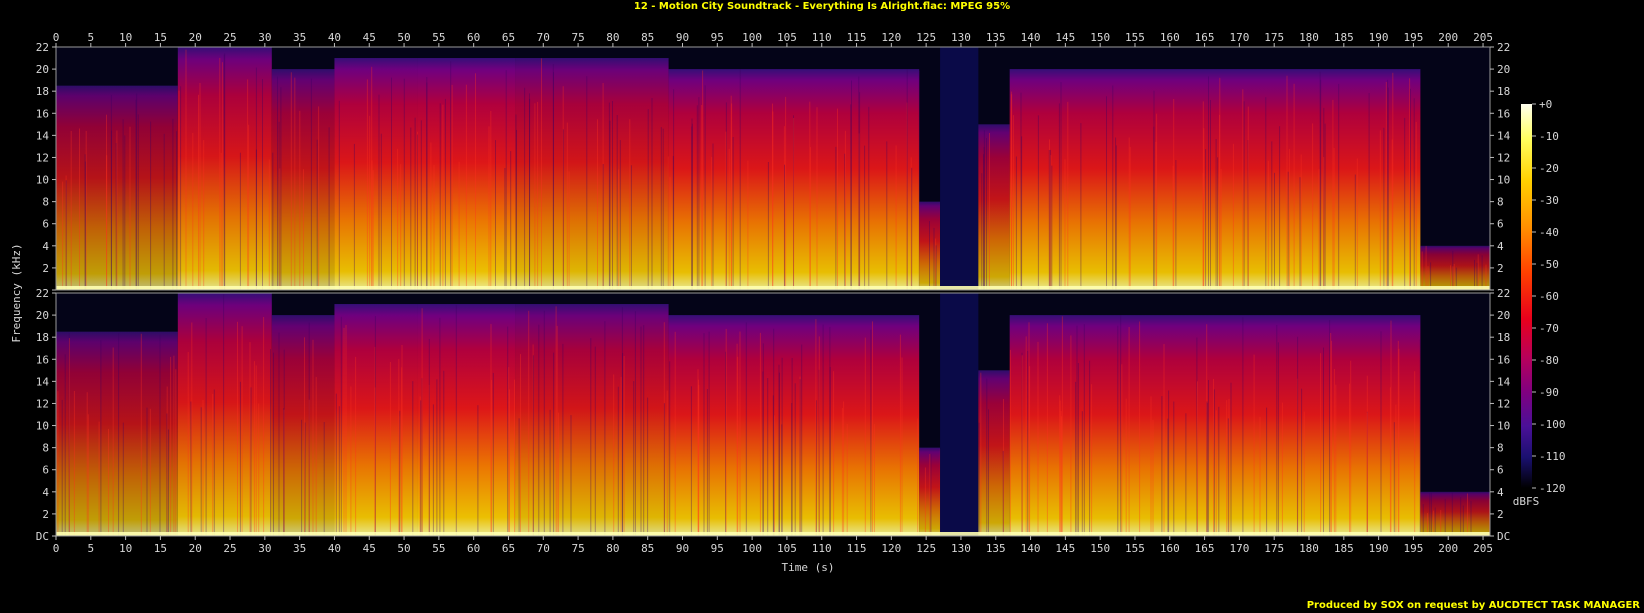 The height and width of the screenshot is (613, 1644). I want to click on y-axis-label: Frequency (kHz), so click(16, 292).